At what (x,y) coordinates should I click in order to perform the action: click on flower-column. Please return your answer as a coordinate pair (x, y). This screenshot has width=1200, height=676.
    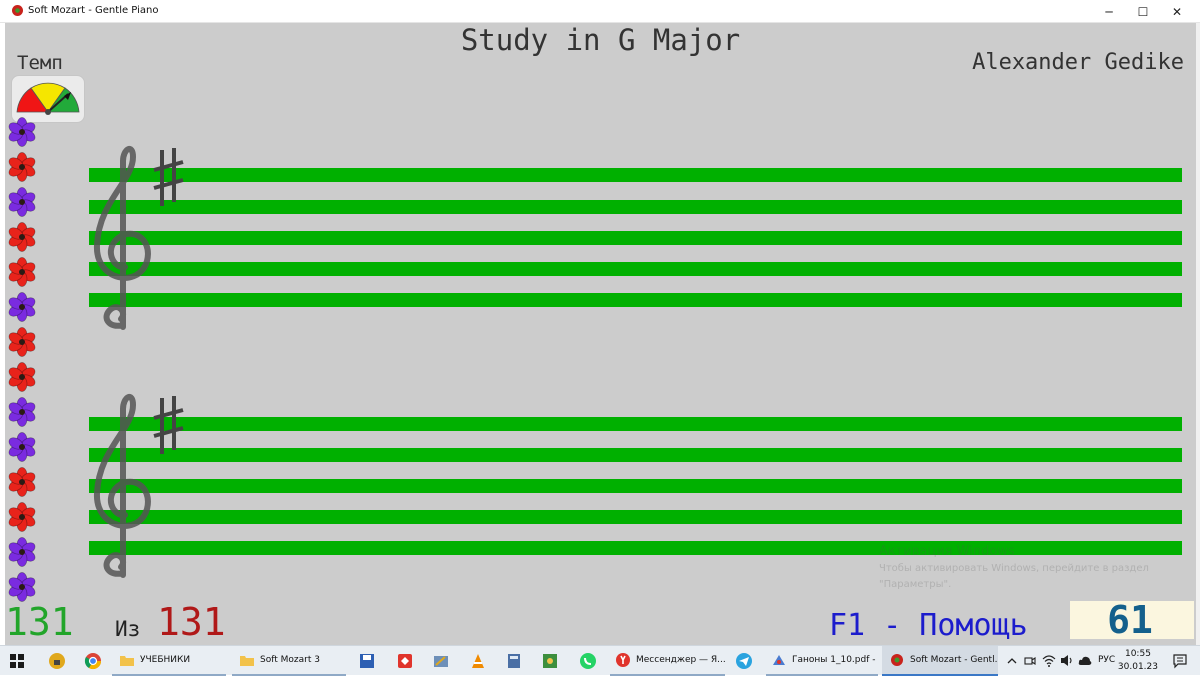
    Looking at the image, I should click on (23, 362).